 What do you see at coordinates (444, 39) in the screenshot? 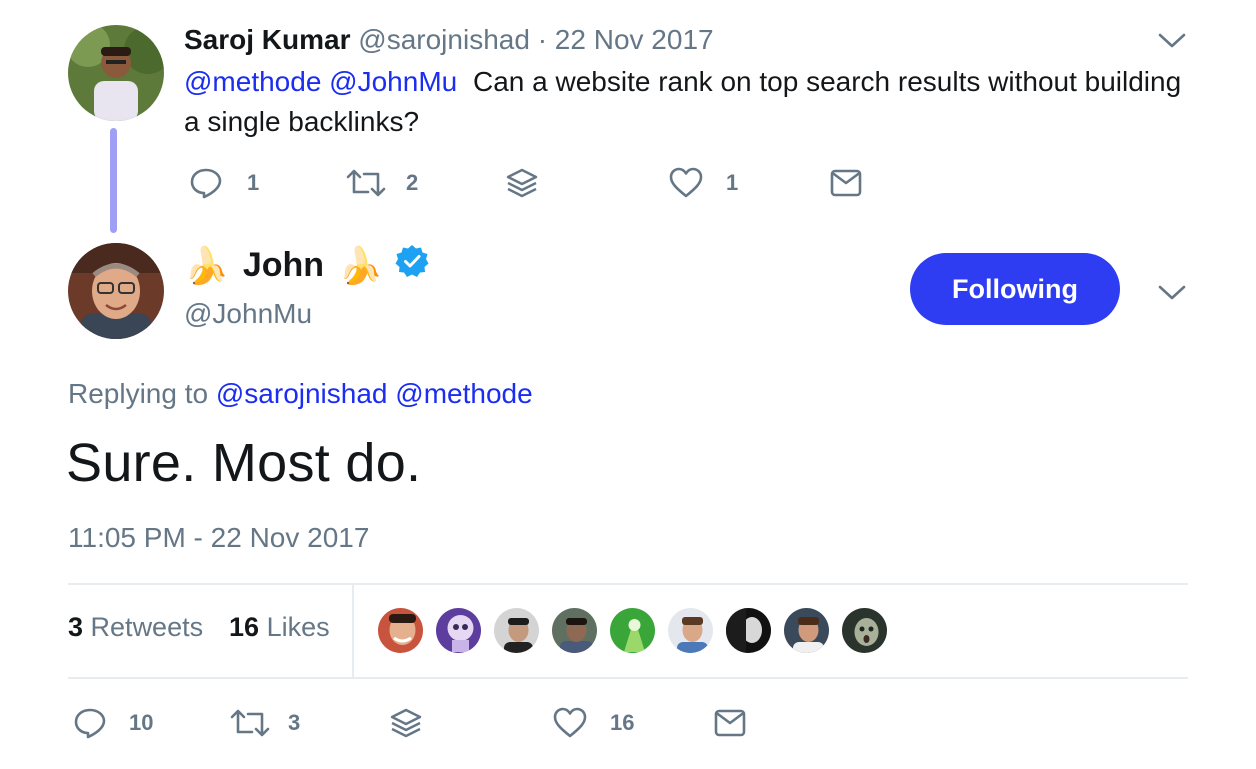
I see `parent-author-handle: @sarojnishad` at bounding box center [444, 39].